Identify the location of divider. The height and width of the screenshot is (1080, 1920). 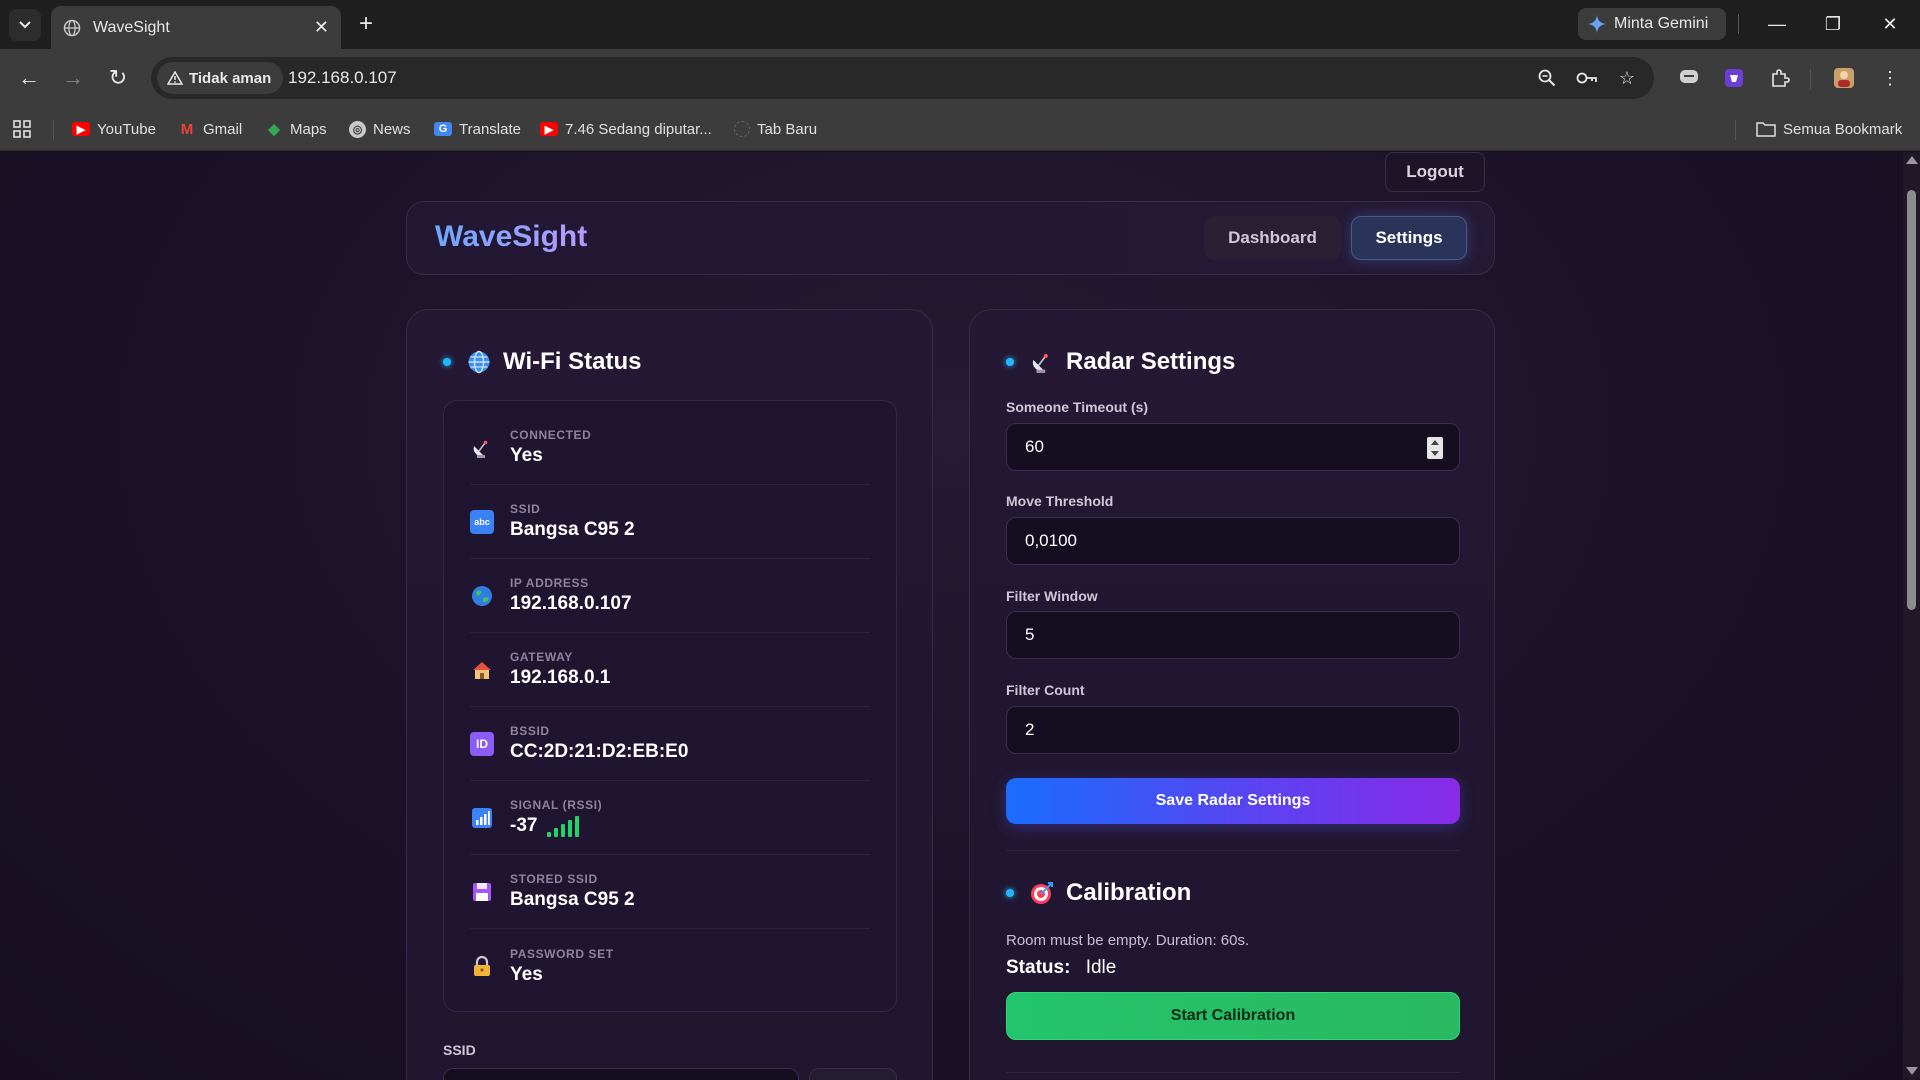
(1738, 24).